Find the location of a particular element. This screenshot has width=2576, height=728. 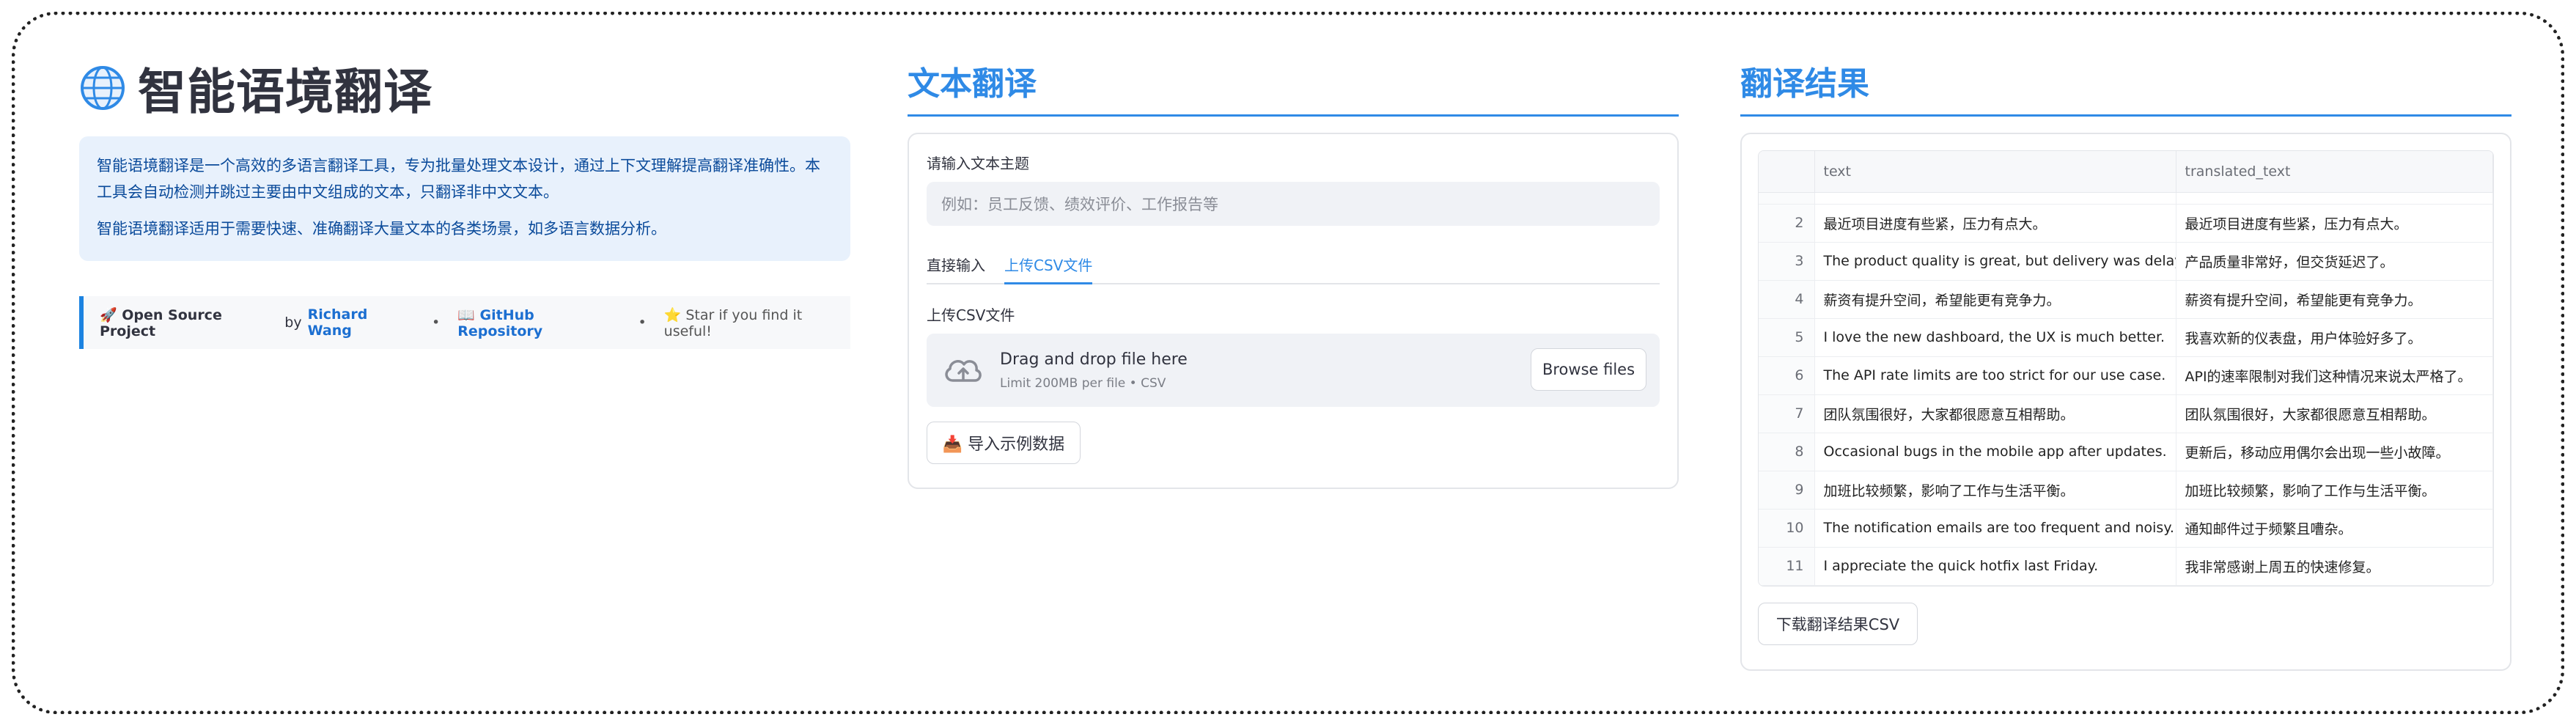

table-row: 4 薪资有提升空间，希望能更有竞争力。 薪资有提升空间，希望能更有竞争力。 is located at coordinates (2126, 299).